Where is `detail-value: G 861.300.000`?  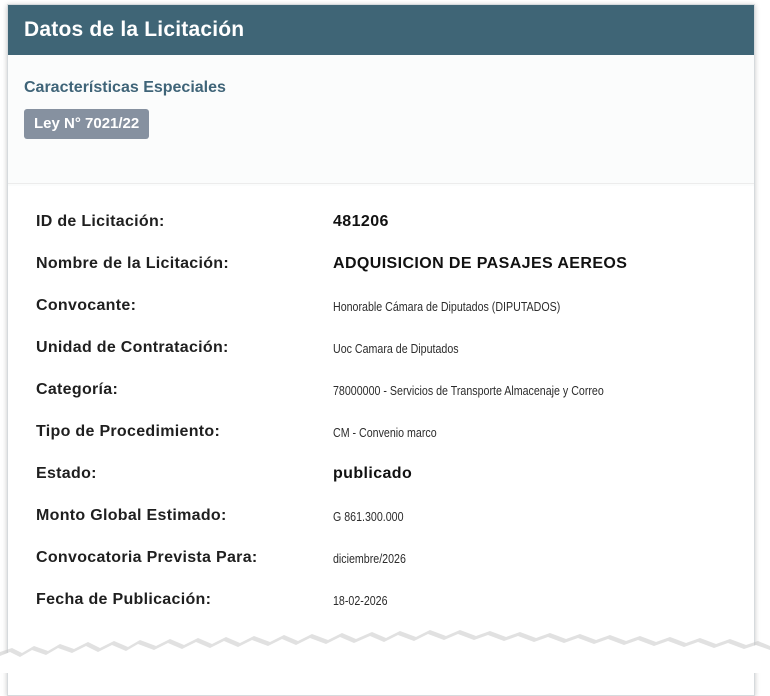 detail-value: G 861.300.000 is located at coordinates (368, 516).